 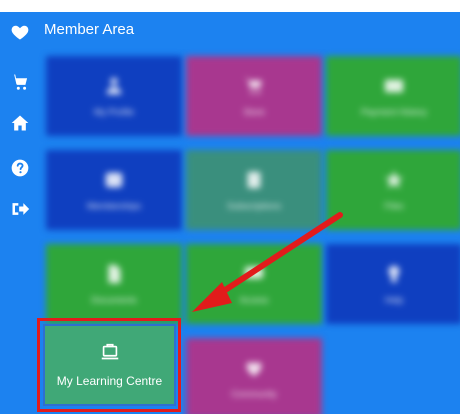 I want to click on document-icon, so click(x=254, y=180).